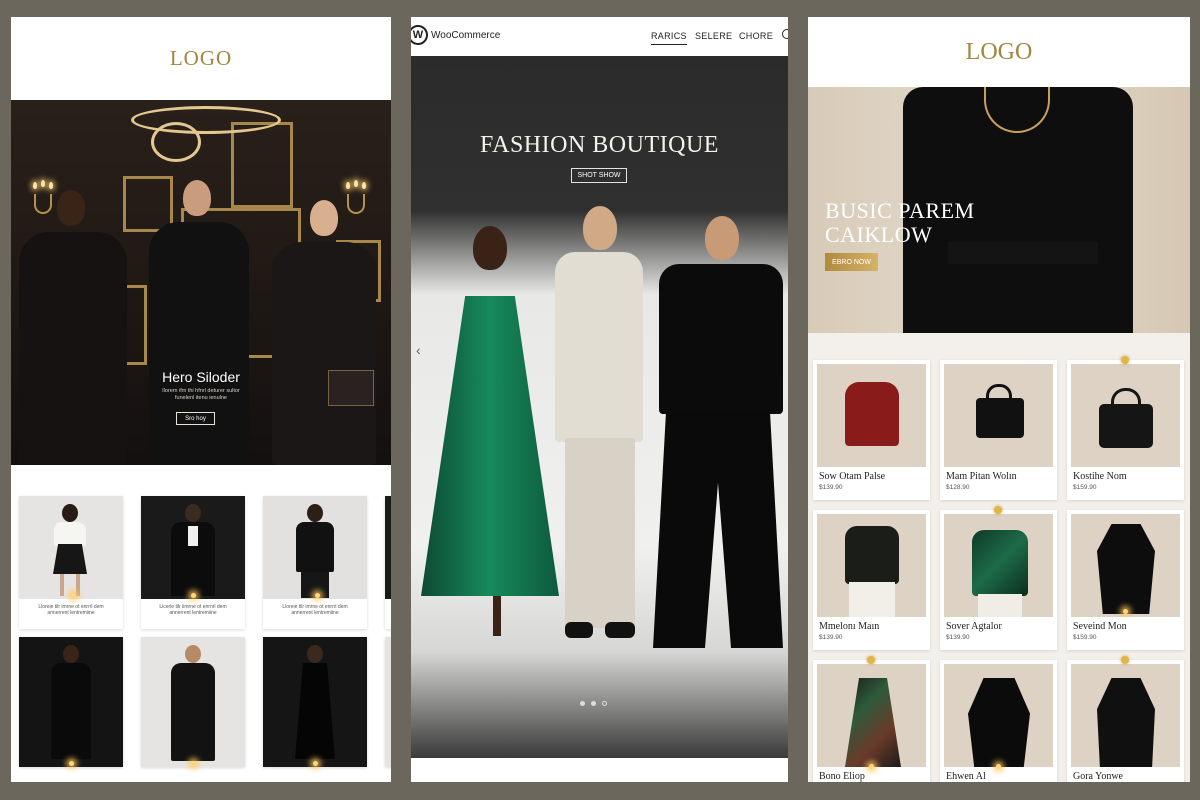 The height and width of the screenshot is (800, 1200). I want to click on hero-title: FASHION BOUTIQUE, so click(599, 145).